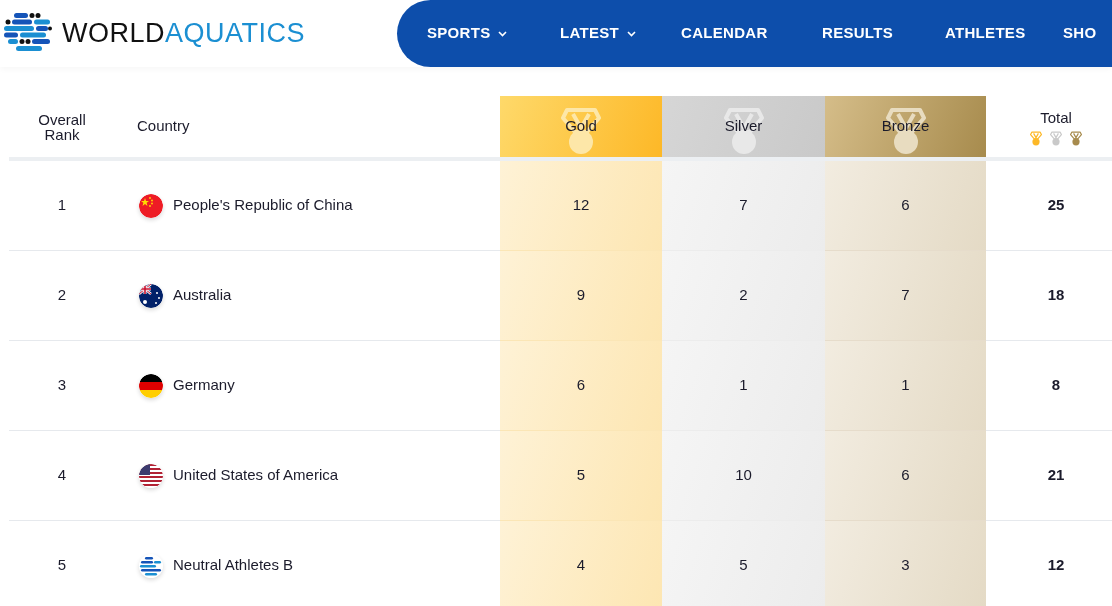  Describe the element at coordinates (751, 33) in the screenshot. I see `nav-link: CALENDAR` at that location.